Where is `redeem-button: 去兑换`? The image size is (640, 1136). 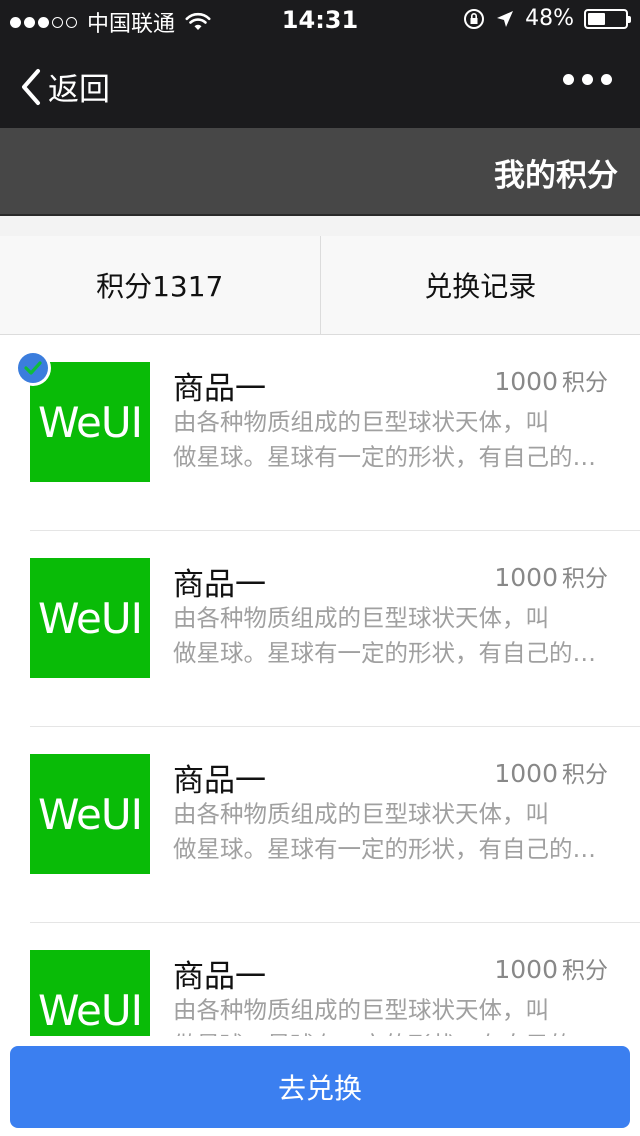 redeem-button: 去兑换 is located at coordinates (320, 1087).